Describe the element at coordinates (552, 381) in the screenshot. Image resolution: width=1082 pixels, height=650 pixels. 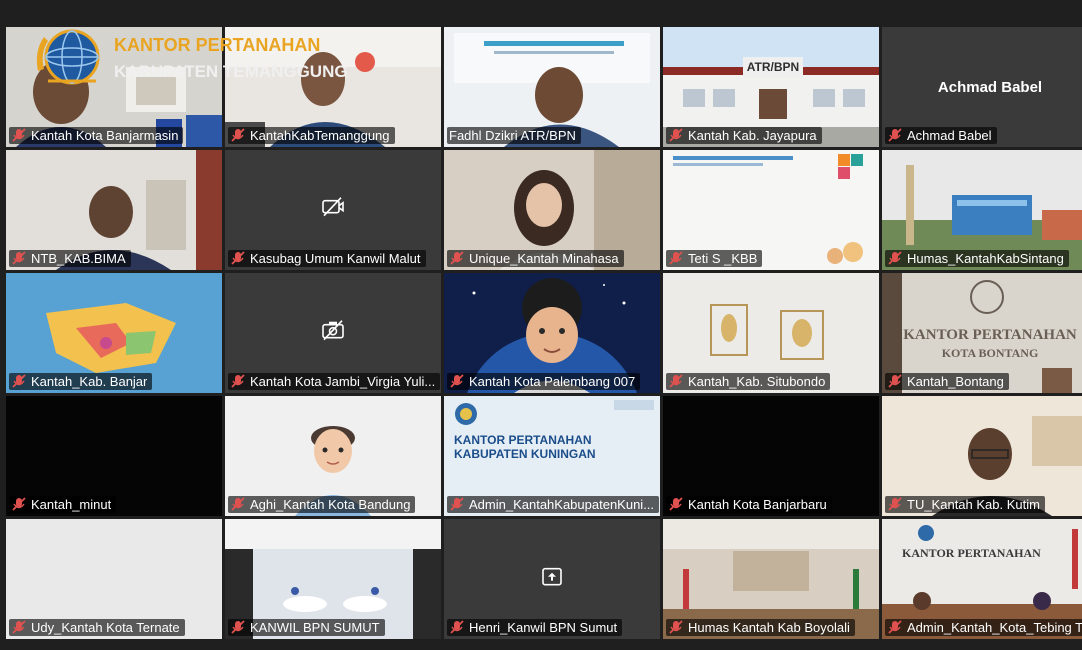
I see `participant-name: Kantah Kota Palembang 007` at that location.